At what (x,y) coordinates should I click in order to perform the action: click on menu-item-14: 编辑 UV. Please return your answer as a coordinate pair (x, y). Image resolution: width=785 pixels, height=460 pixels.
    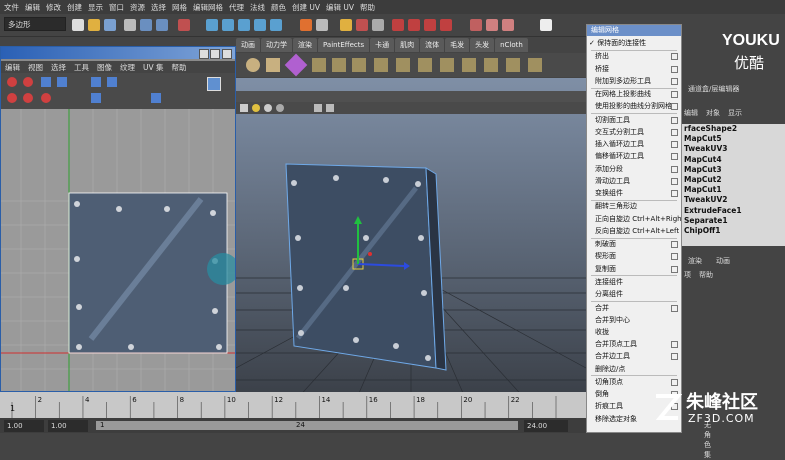
    Looking at the image, I should click on (340, 7).